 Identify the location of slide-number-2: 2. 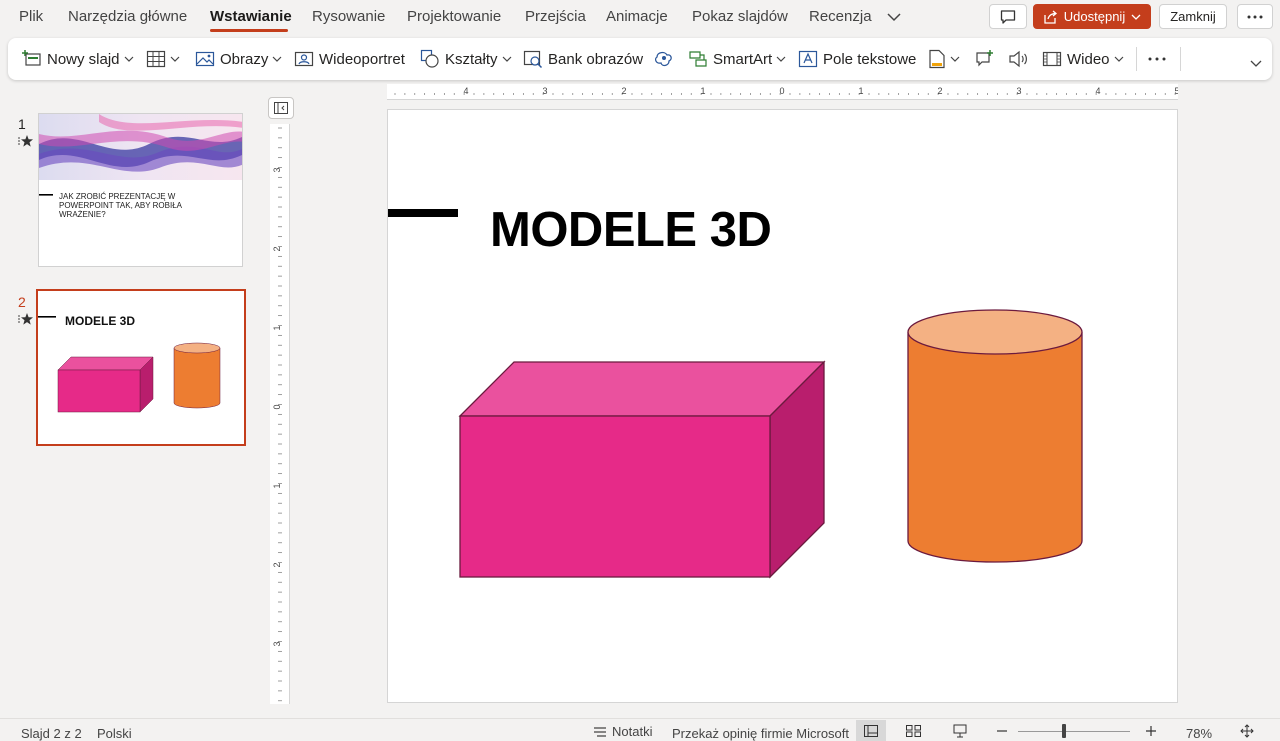
(22, 302).